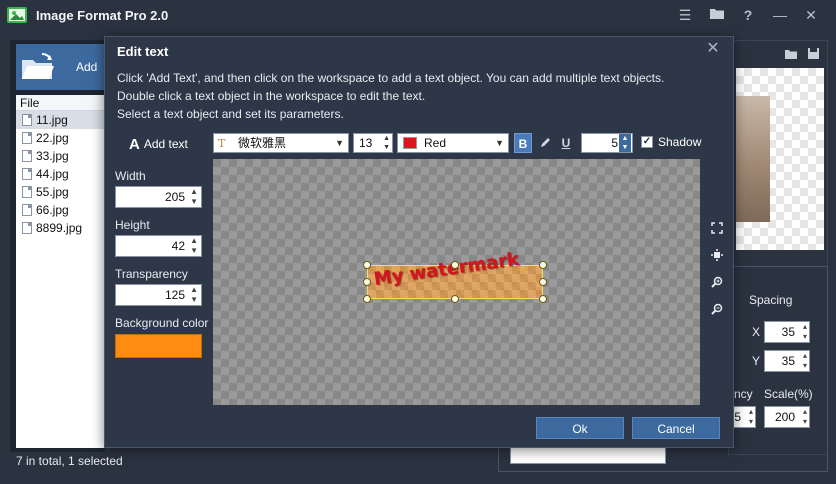 The height and width of the screenshot is (484, 836). I want to click on folder-icon, so click(717, 15).